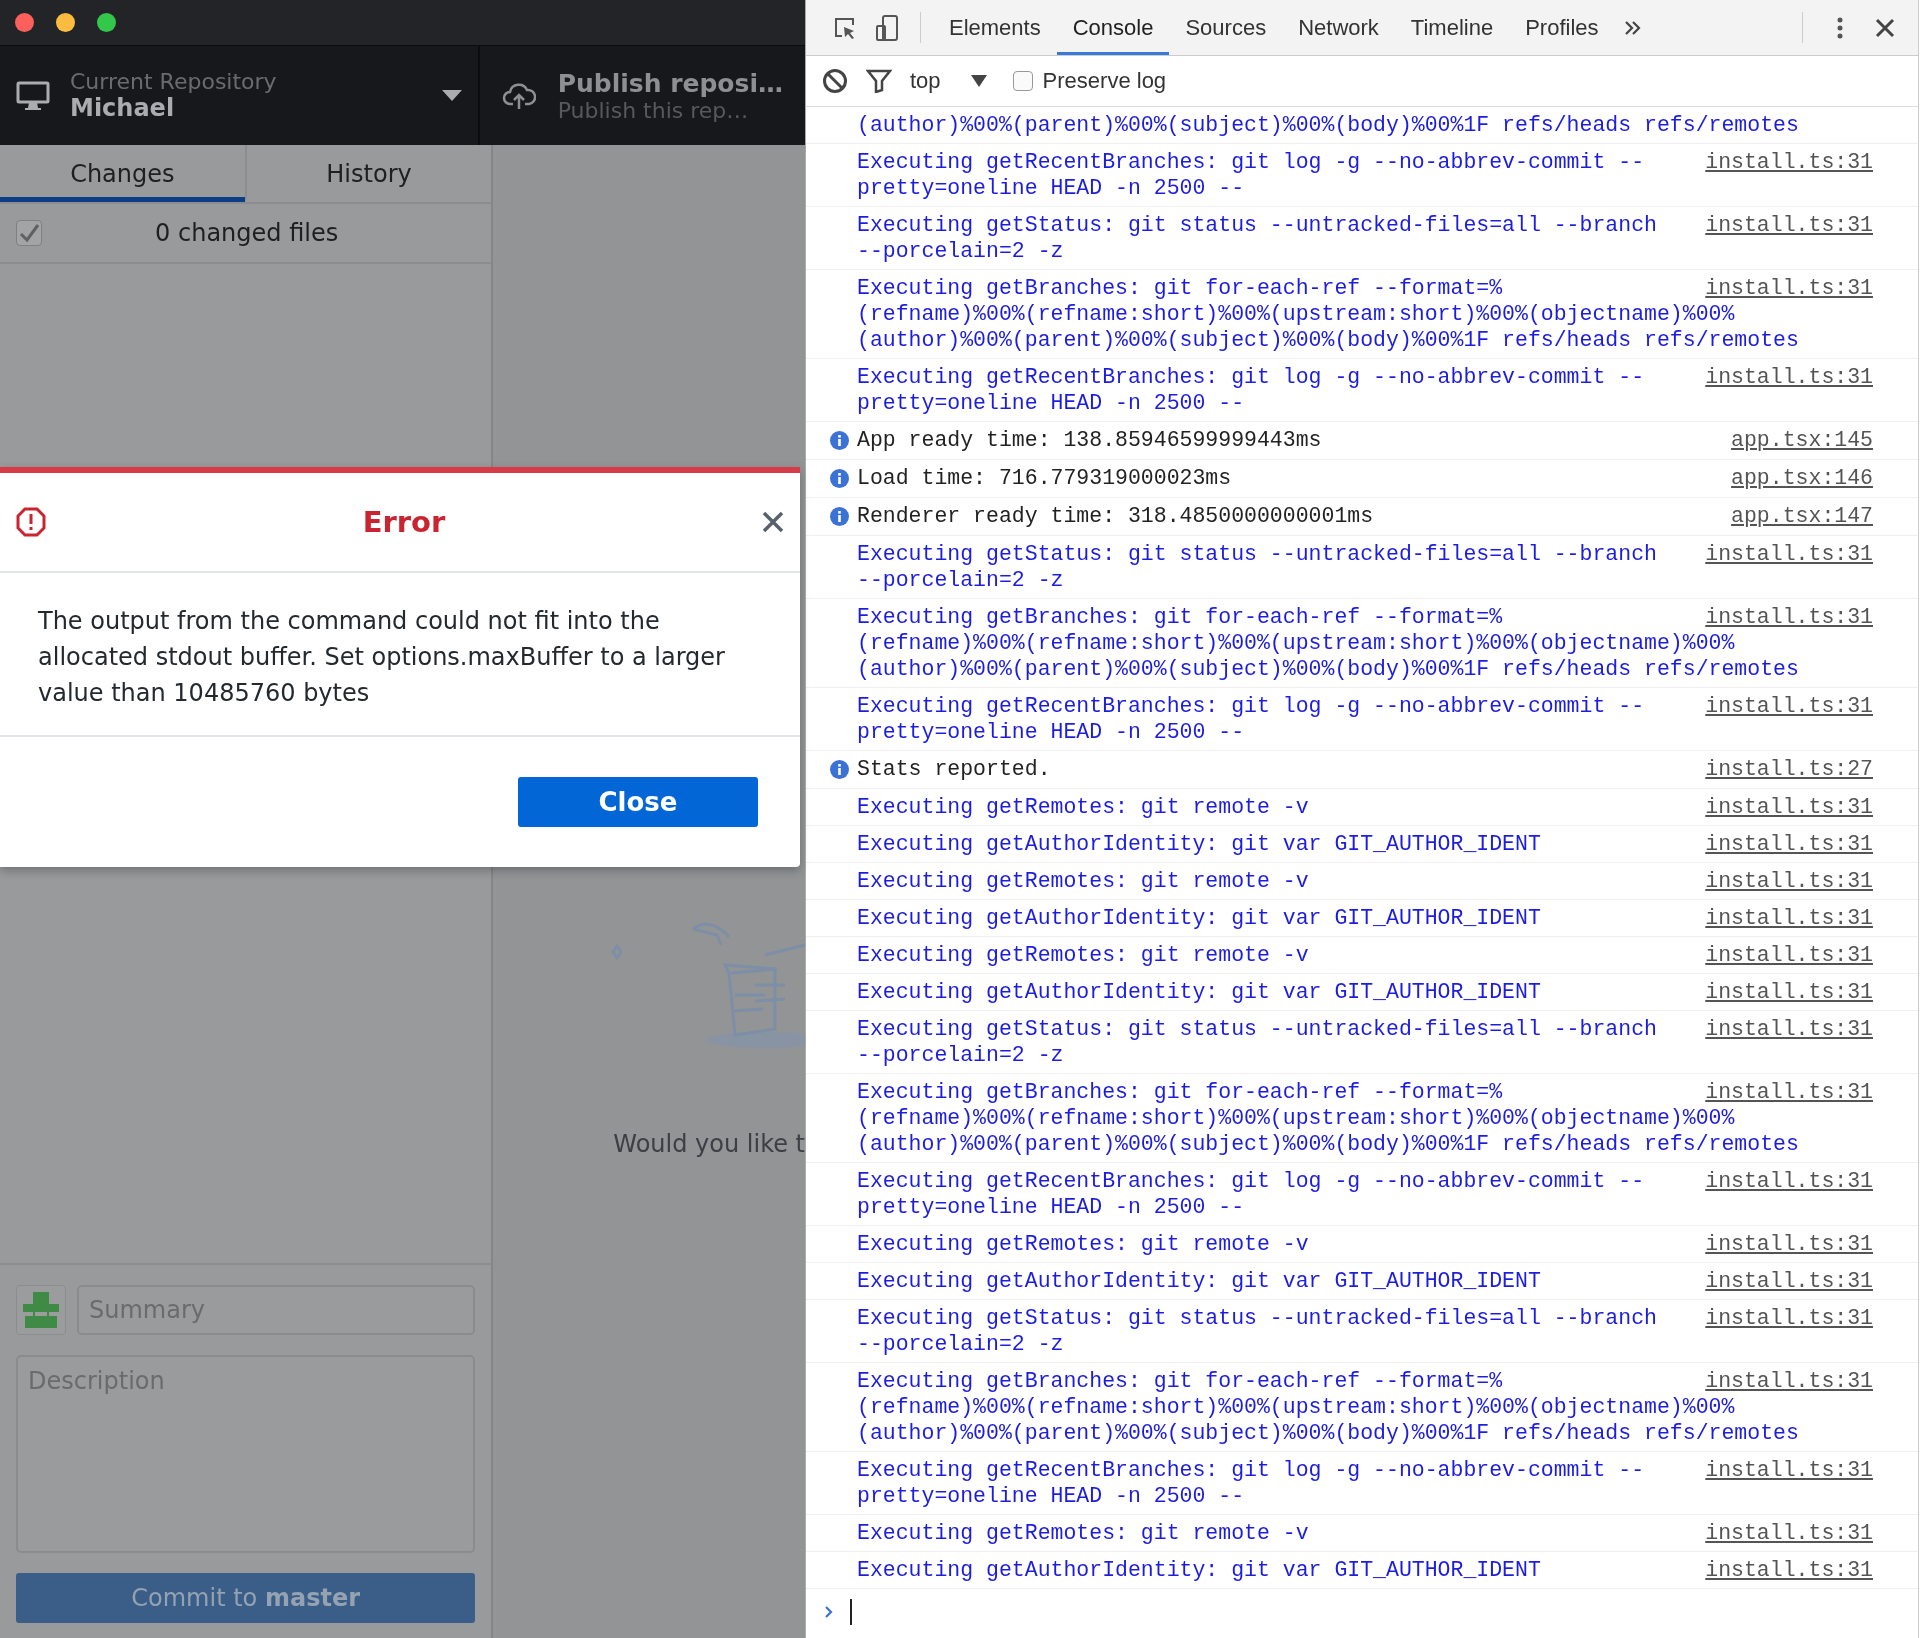 Image resolution: width=1928 pixels, height=1638 pixels. Describe the element at coordinates (835, 81) in the screenshot. I see `clear-icon` at that location.